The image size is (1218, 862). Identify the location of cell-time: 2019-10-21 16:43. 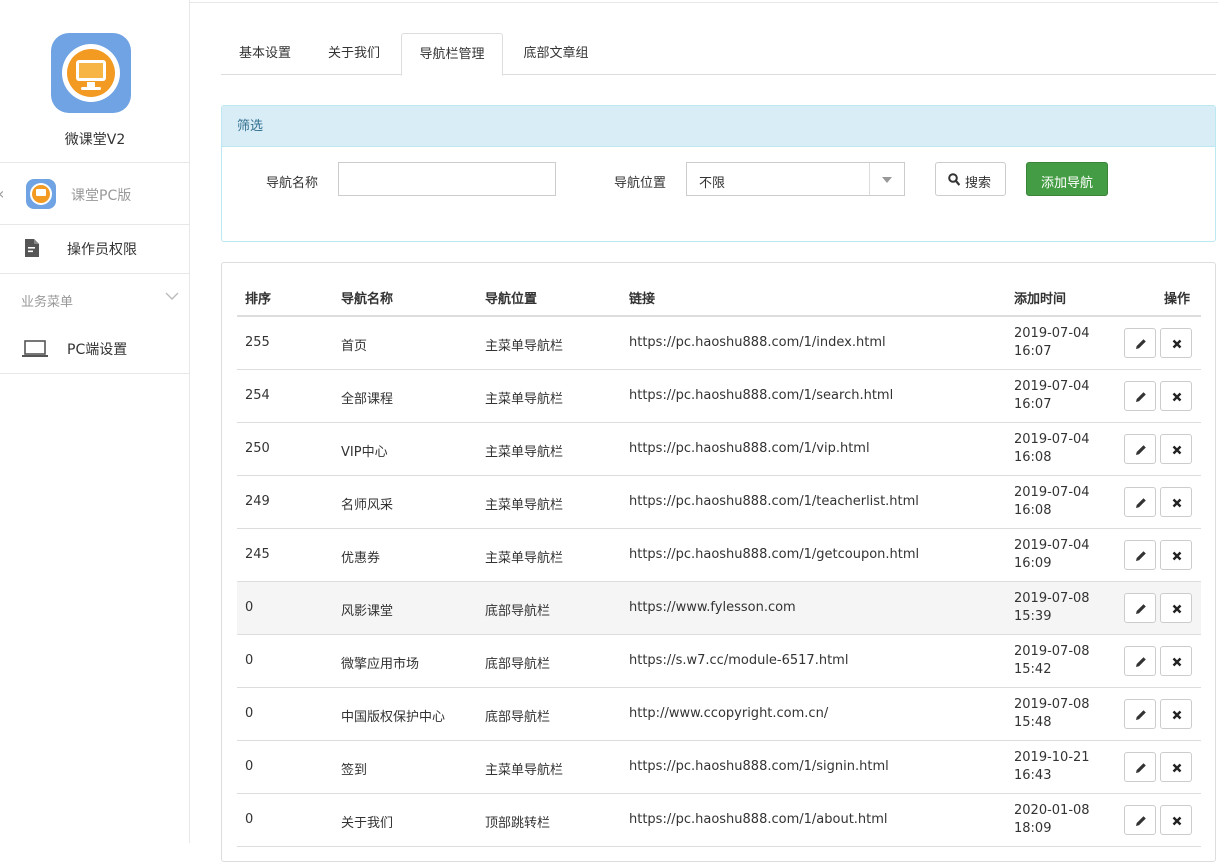
(1052, 767).